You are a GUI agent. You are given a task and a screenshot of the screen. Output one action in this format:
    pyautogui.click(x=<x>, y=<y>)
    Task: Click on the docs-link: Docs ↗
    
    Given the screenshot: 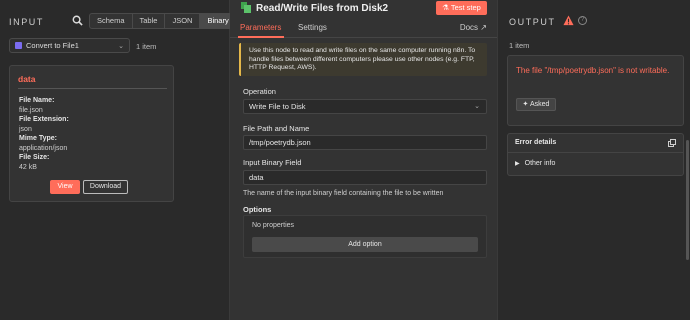 What is the action you would take?
    pyautogui.click(x=473, y=27)
    